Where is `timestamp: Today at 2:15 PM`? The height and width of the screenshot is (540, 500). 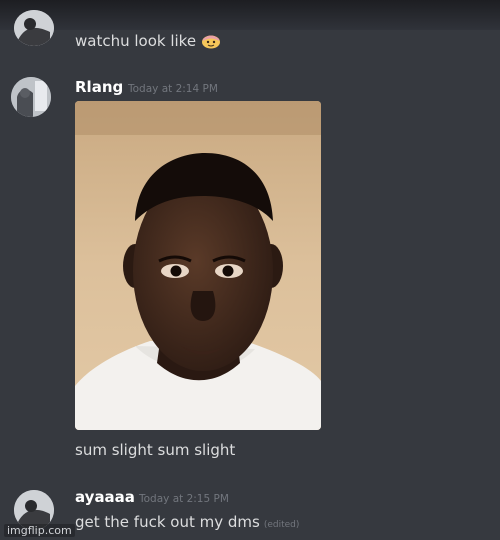 timestamp: Today at 2:15 PM is located at coordinates (184, 499).